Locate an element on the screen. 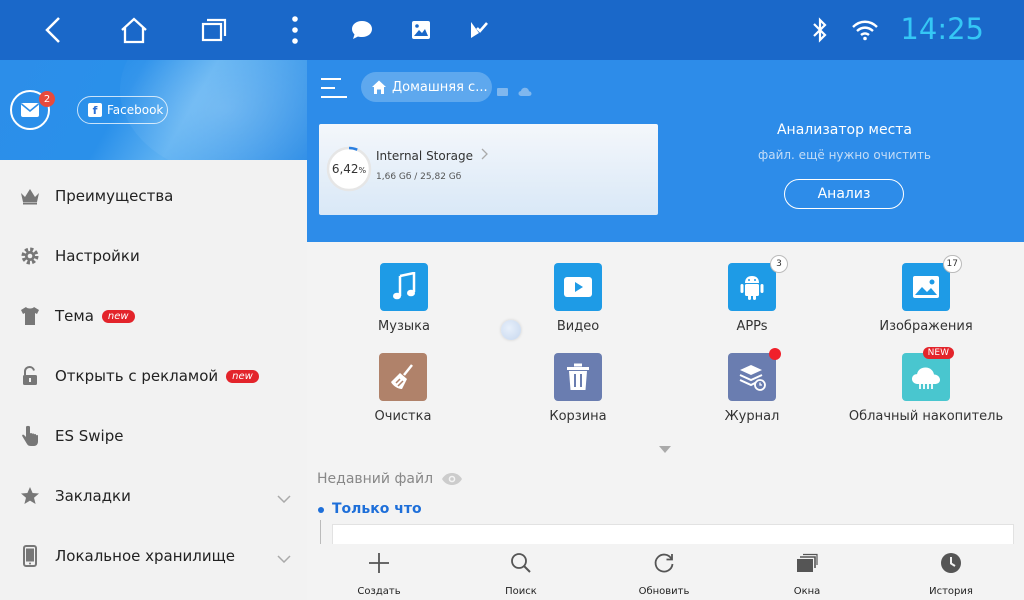 Image resolution: width=1024 pixels, height=600 pixels. windows-icon is located at coordinates (807, 562).